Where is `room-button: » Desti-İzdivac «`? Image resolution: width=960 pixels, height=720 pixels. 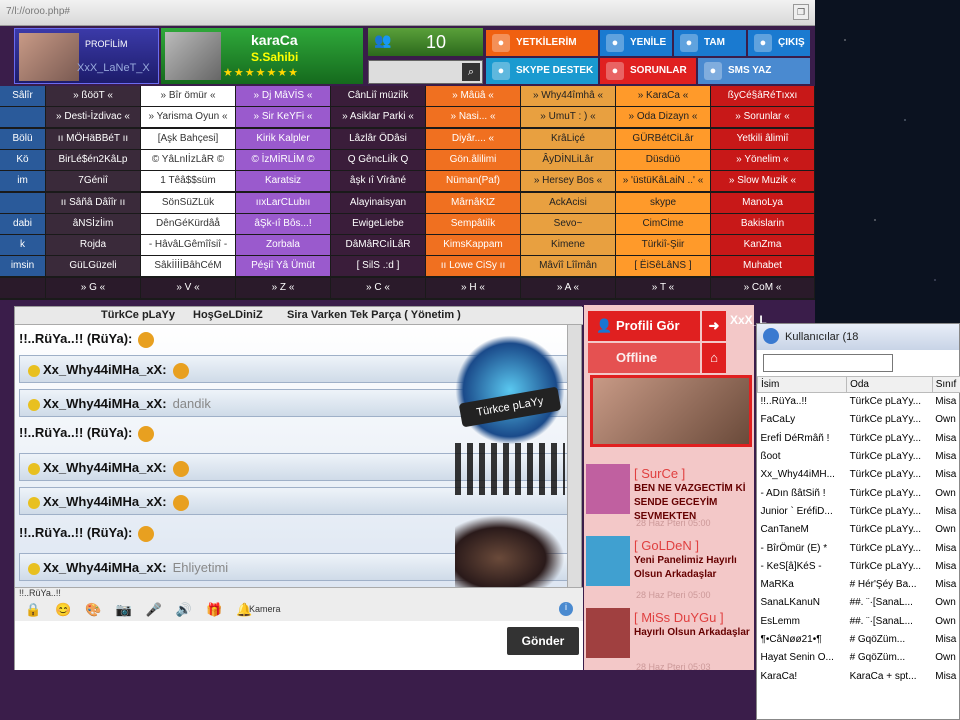 room-button: » Desti-İzdivac « is located at coordinates (93, 117).